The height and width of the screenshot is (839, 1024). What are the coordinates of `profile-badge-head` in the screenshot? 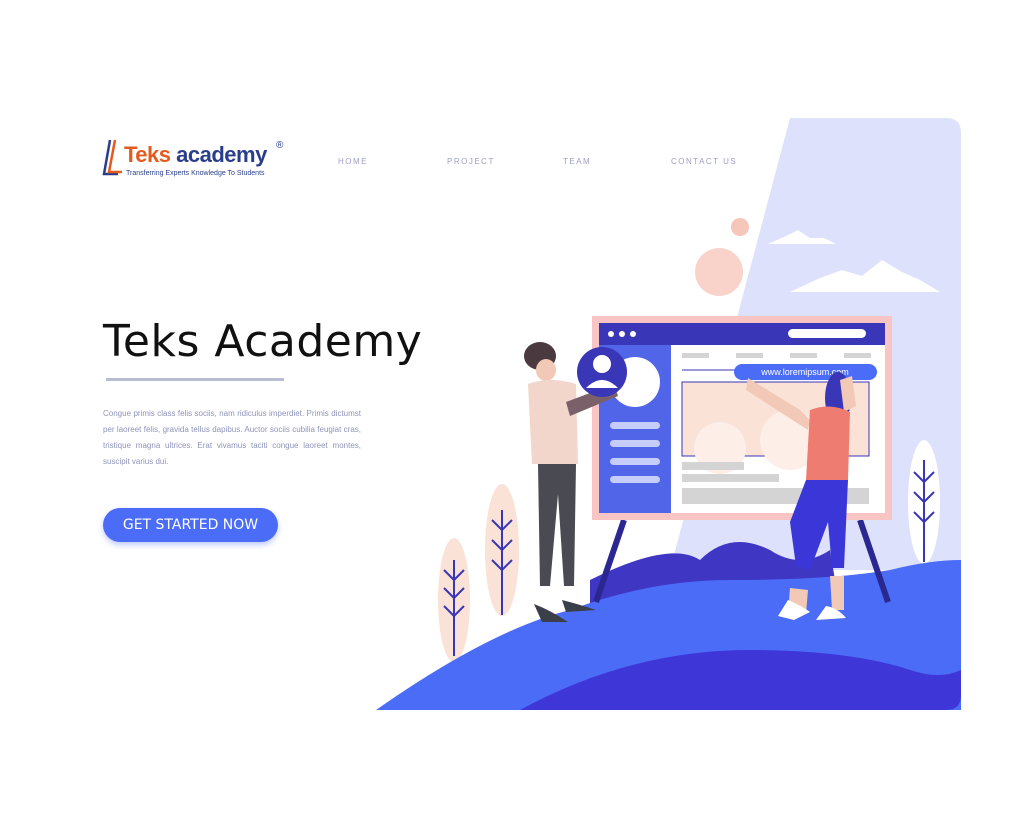 It's located at (602, 364).